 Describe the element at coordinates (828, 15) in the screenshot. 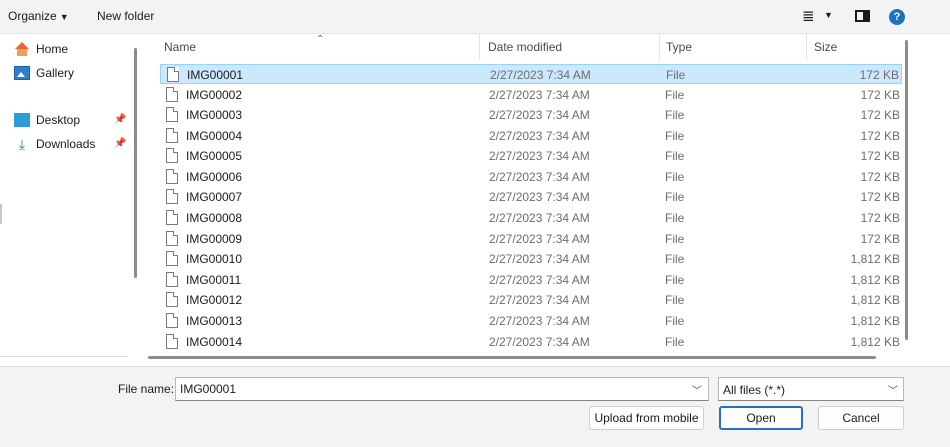

I see `view-chevron-down-icon: ▼` at that location.